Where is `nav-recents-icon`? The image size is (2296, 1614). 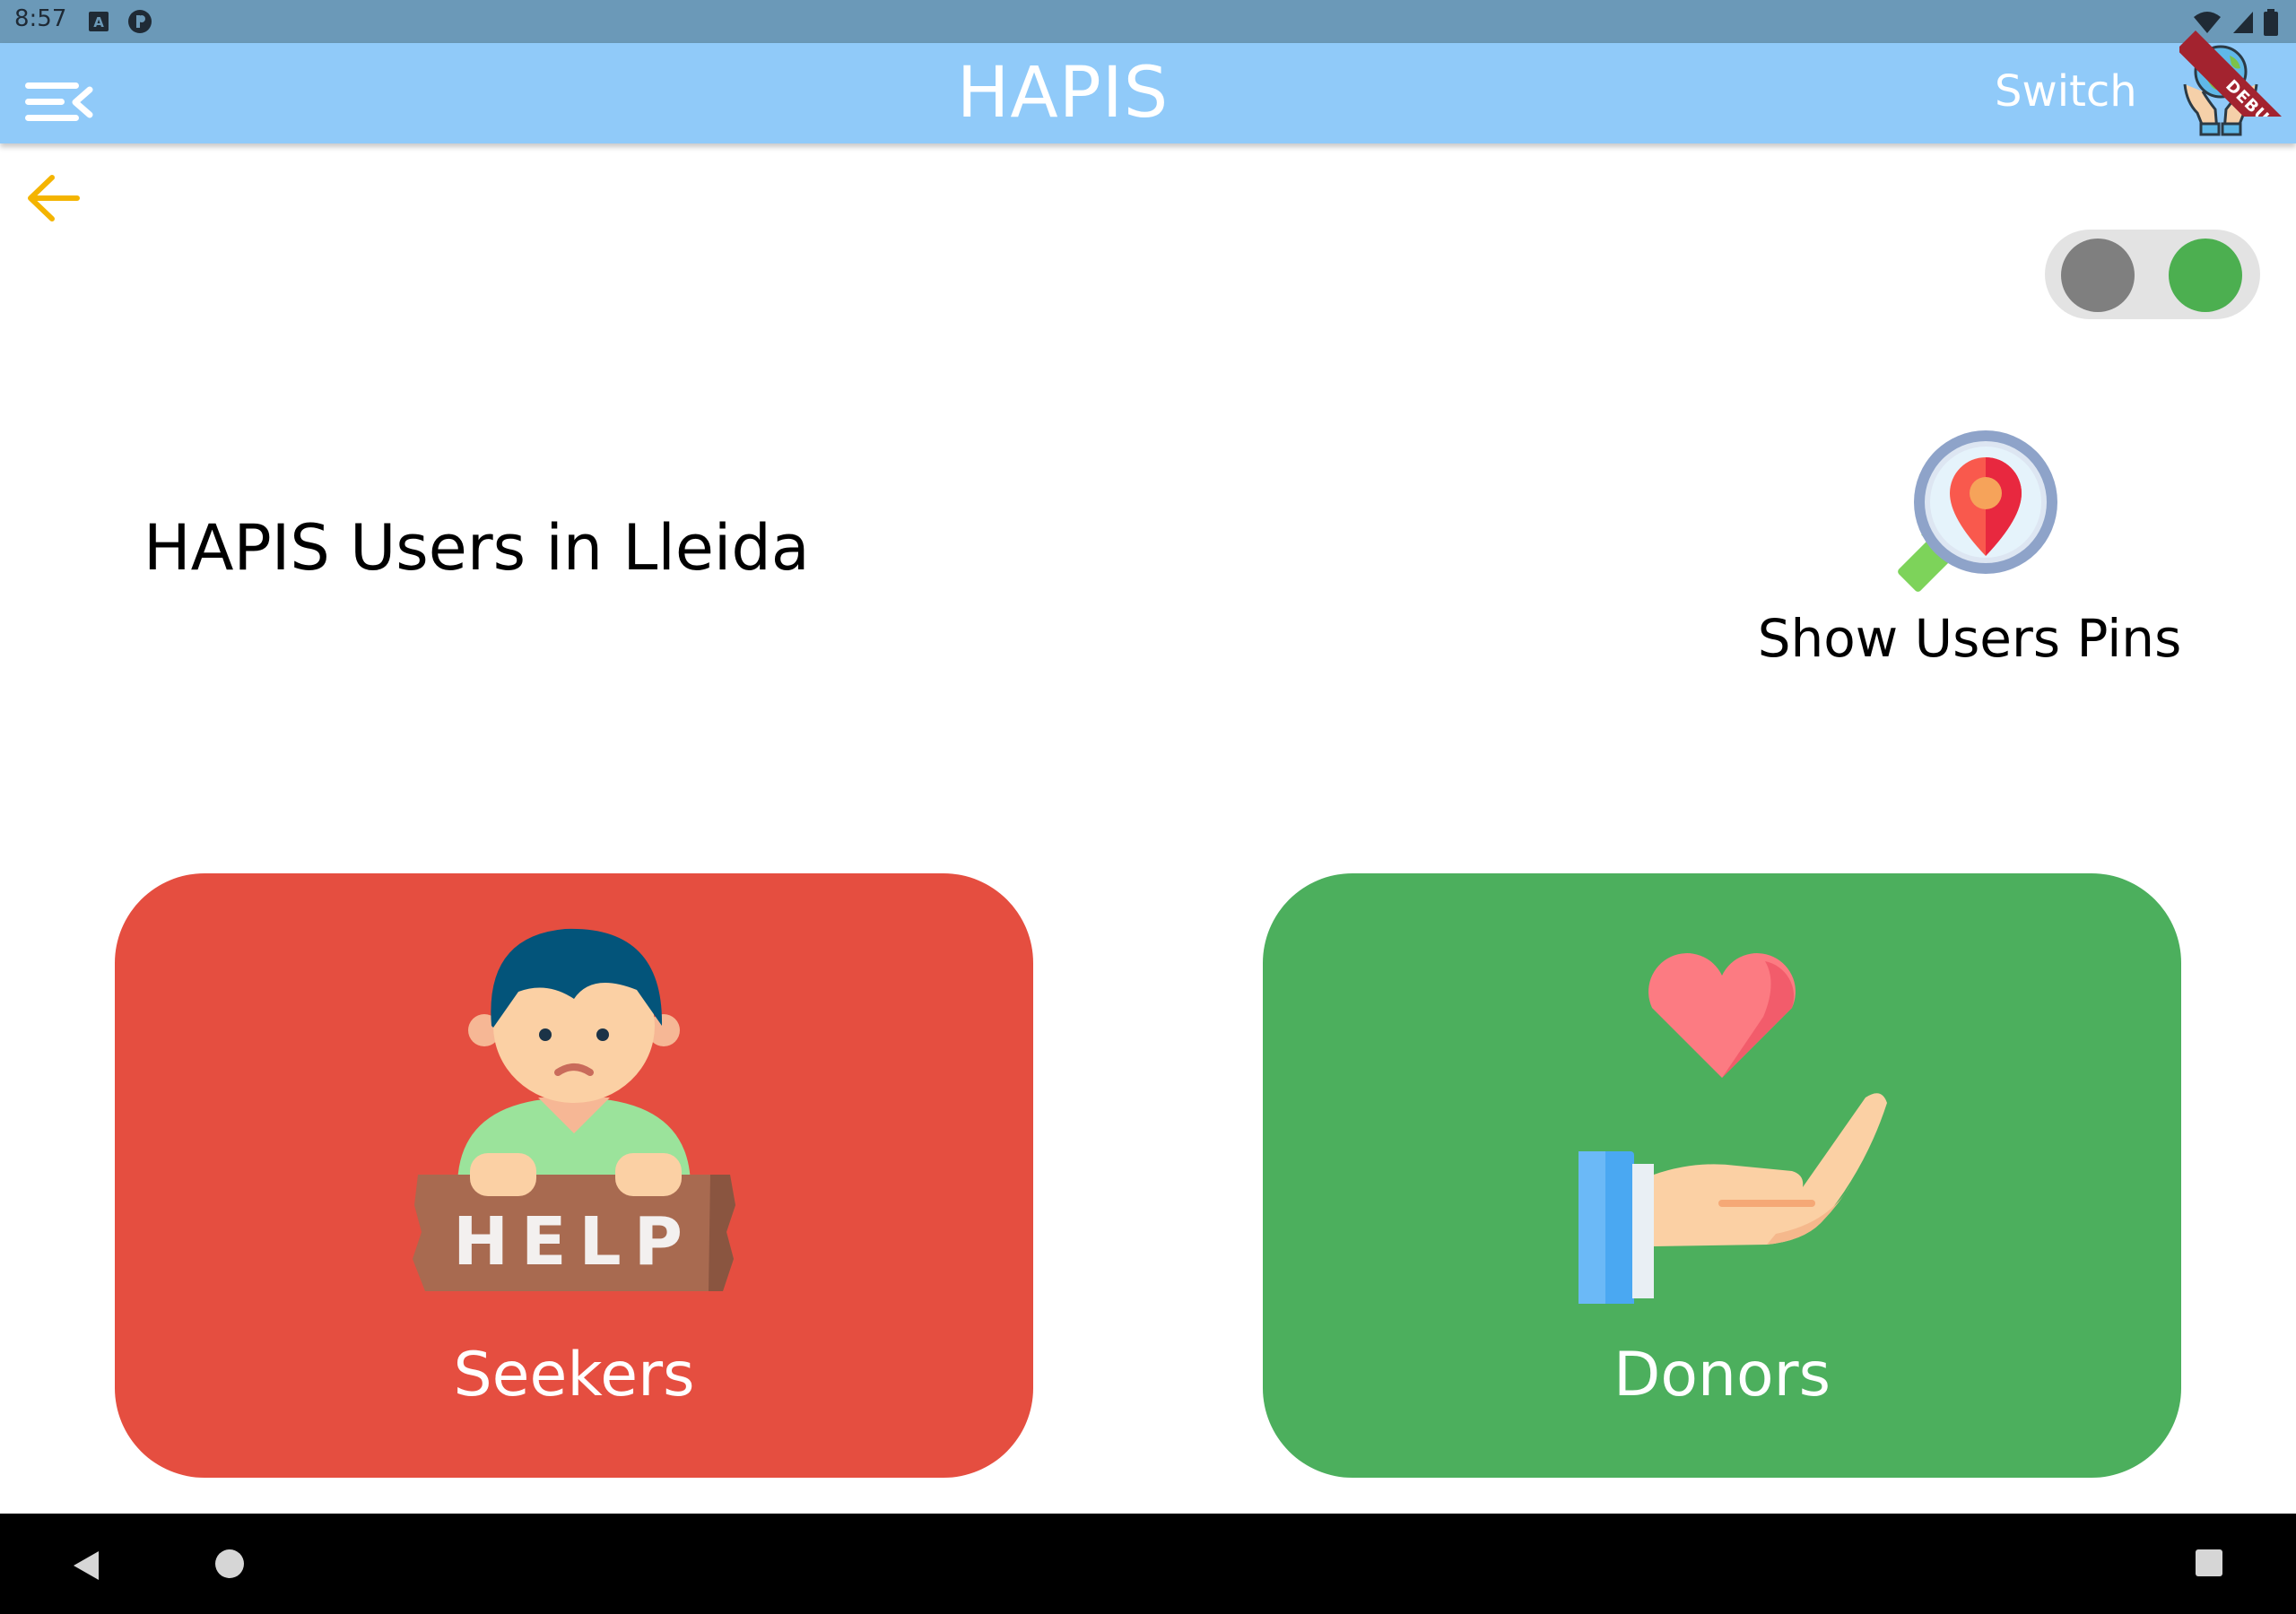 nav-recents-icon is located at coordinates (2209, 1562).